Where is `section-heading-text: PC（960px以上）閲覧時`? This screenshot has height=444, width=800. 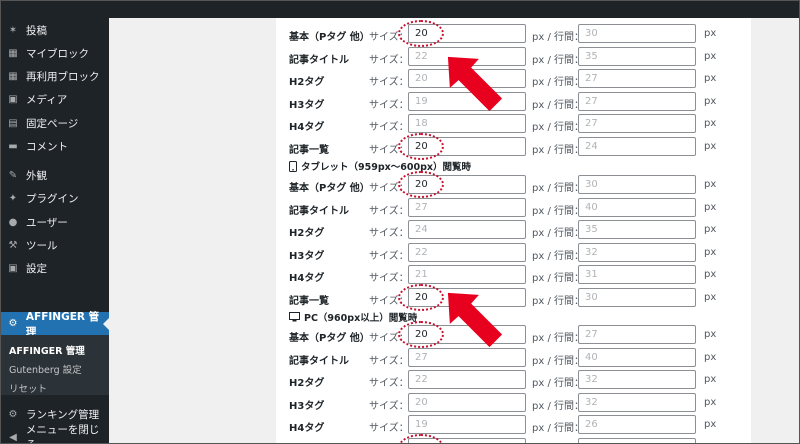
section-heading-text: PC（960px以上）閲覧時 is located at coordinates (361, 318).